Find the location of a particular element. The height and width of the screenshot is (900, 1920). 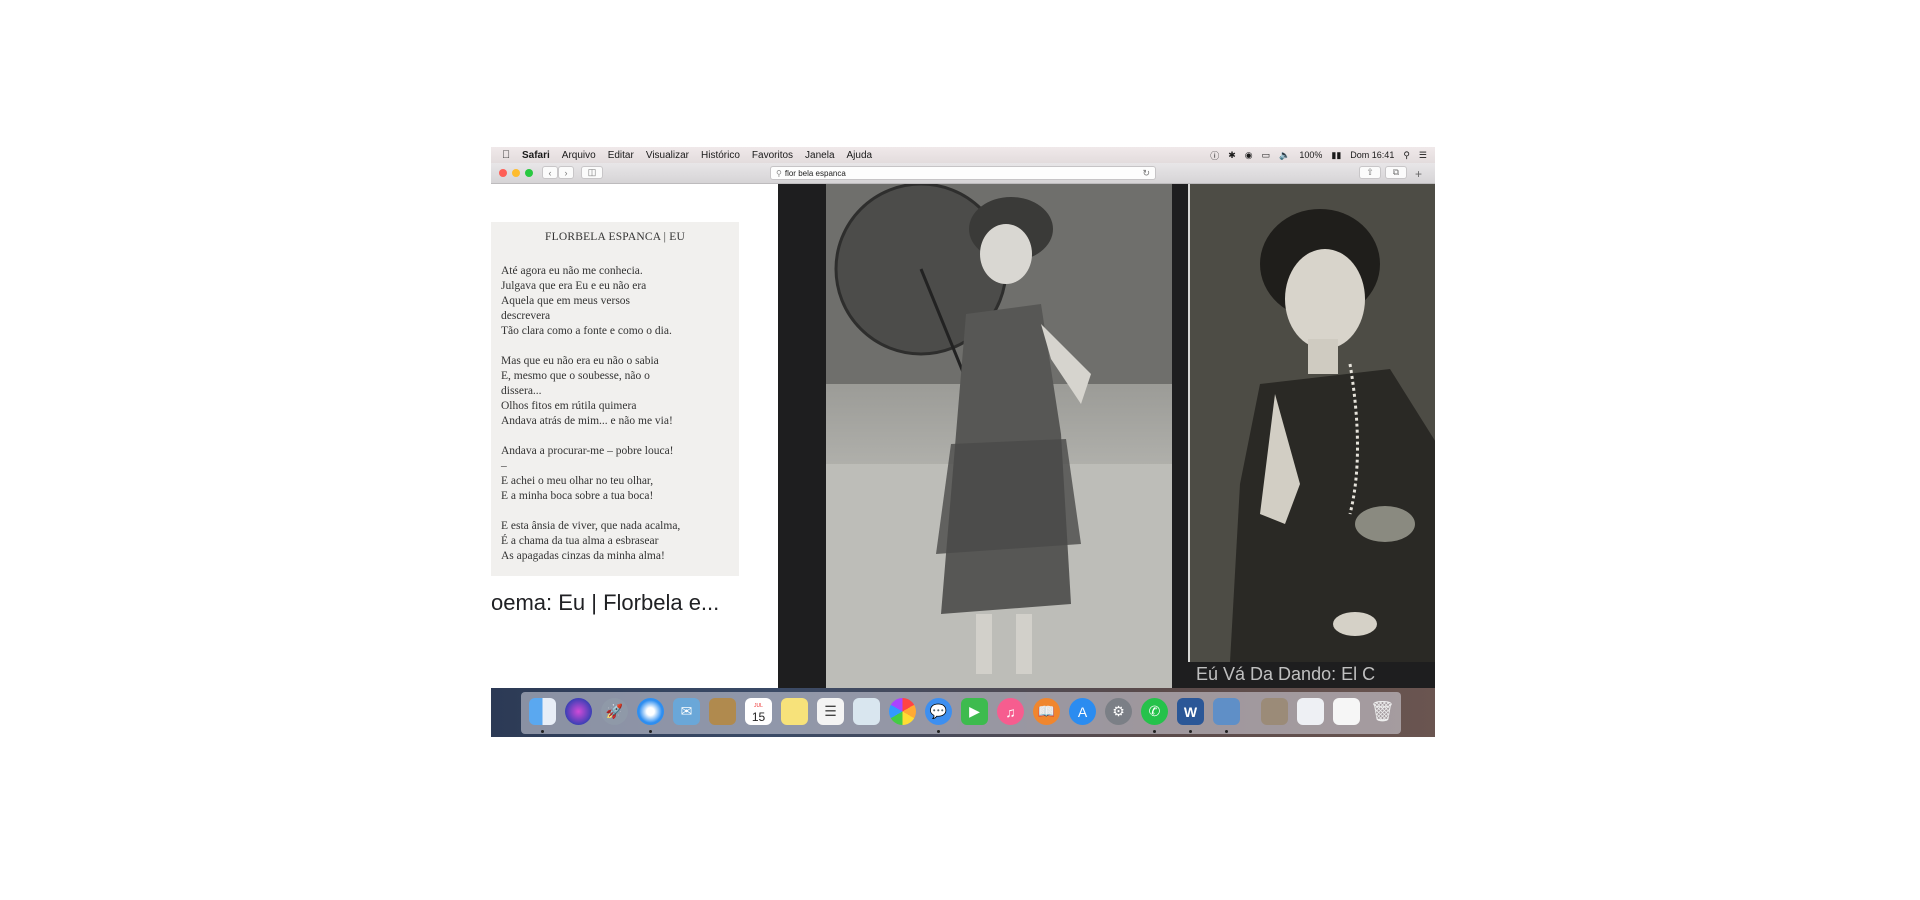

notes-icon is located at coordinates (794, 711).